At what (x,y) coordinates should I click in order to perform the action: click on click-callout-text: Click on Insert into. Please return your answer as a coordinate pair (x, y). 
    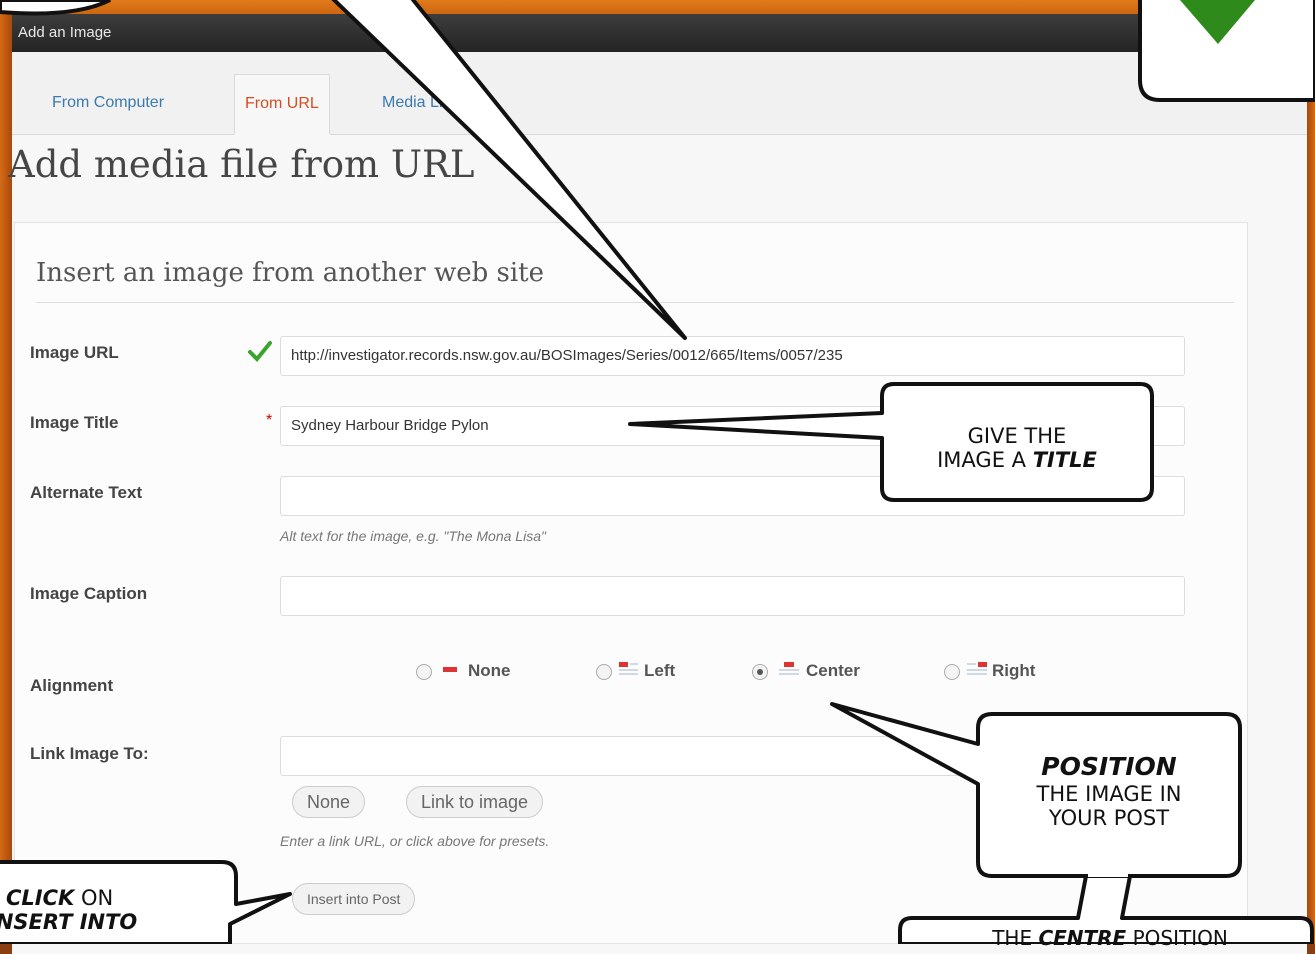
    Looking at the image, I should click on (115, 910).